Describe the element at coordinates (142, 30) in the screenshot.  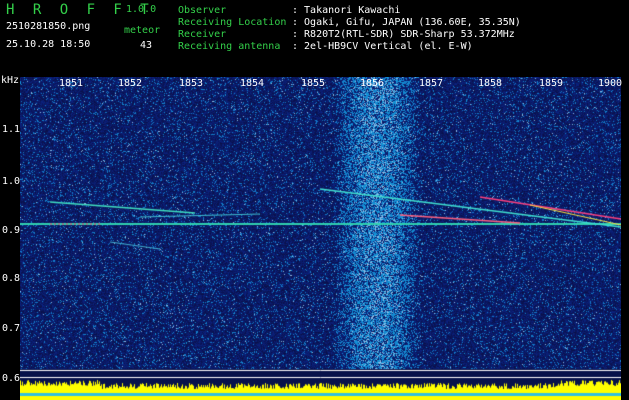
I see `meteor-count-label: meteor` at that location.